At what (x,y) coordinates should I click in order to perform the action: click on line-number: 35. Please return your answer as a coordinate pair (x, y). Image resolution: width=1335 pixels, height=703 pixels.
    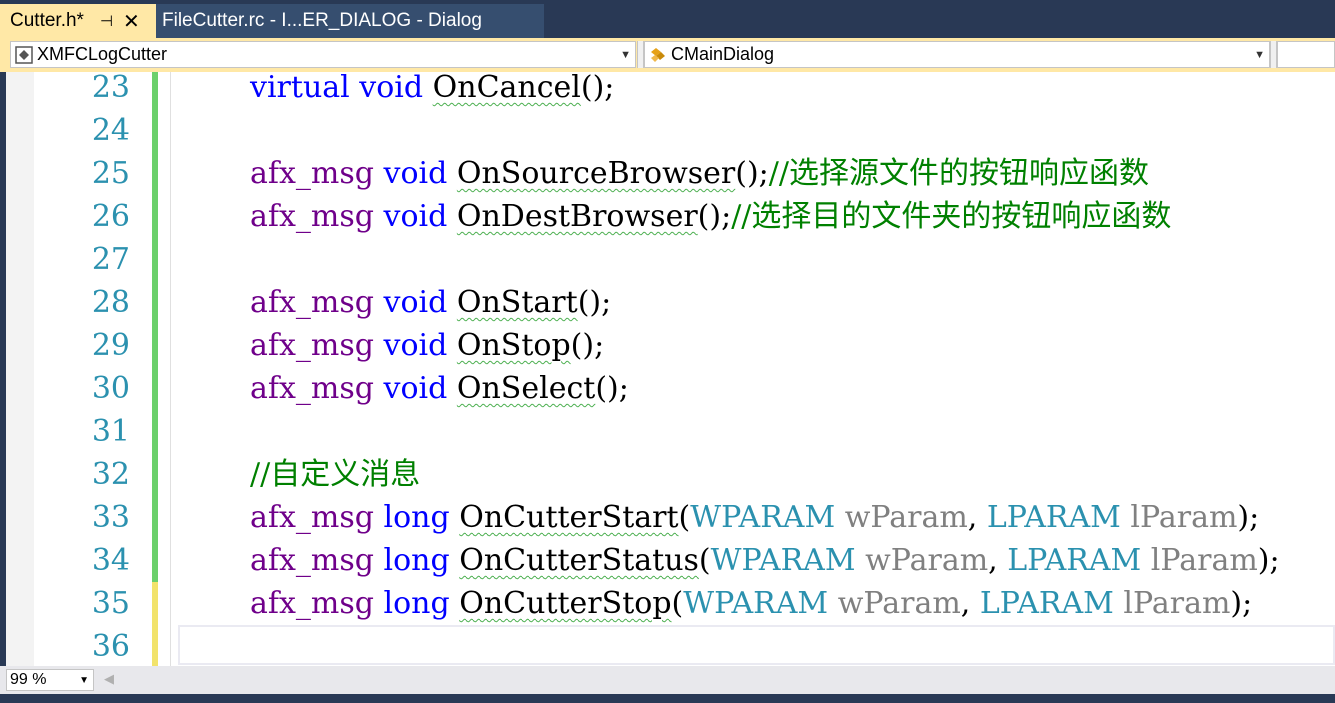
    Looking at the image, I should click on (110, 603).